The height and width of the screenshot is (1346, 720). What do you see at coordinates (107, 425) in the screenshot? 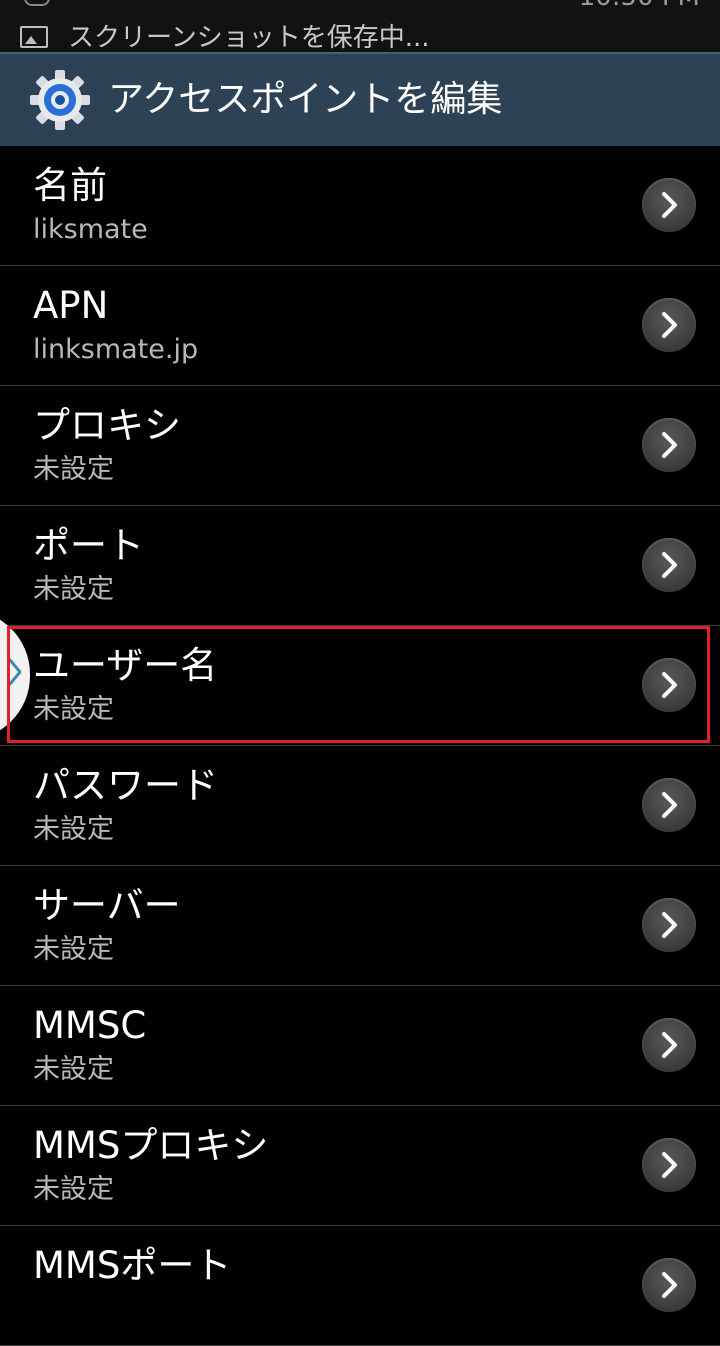
I see `item-label: プロキシ` at bounding box center [107, 425].